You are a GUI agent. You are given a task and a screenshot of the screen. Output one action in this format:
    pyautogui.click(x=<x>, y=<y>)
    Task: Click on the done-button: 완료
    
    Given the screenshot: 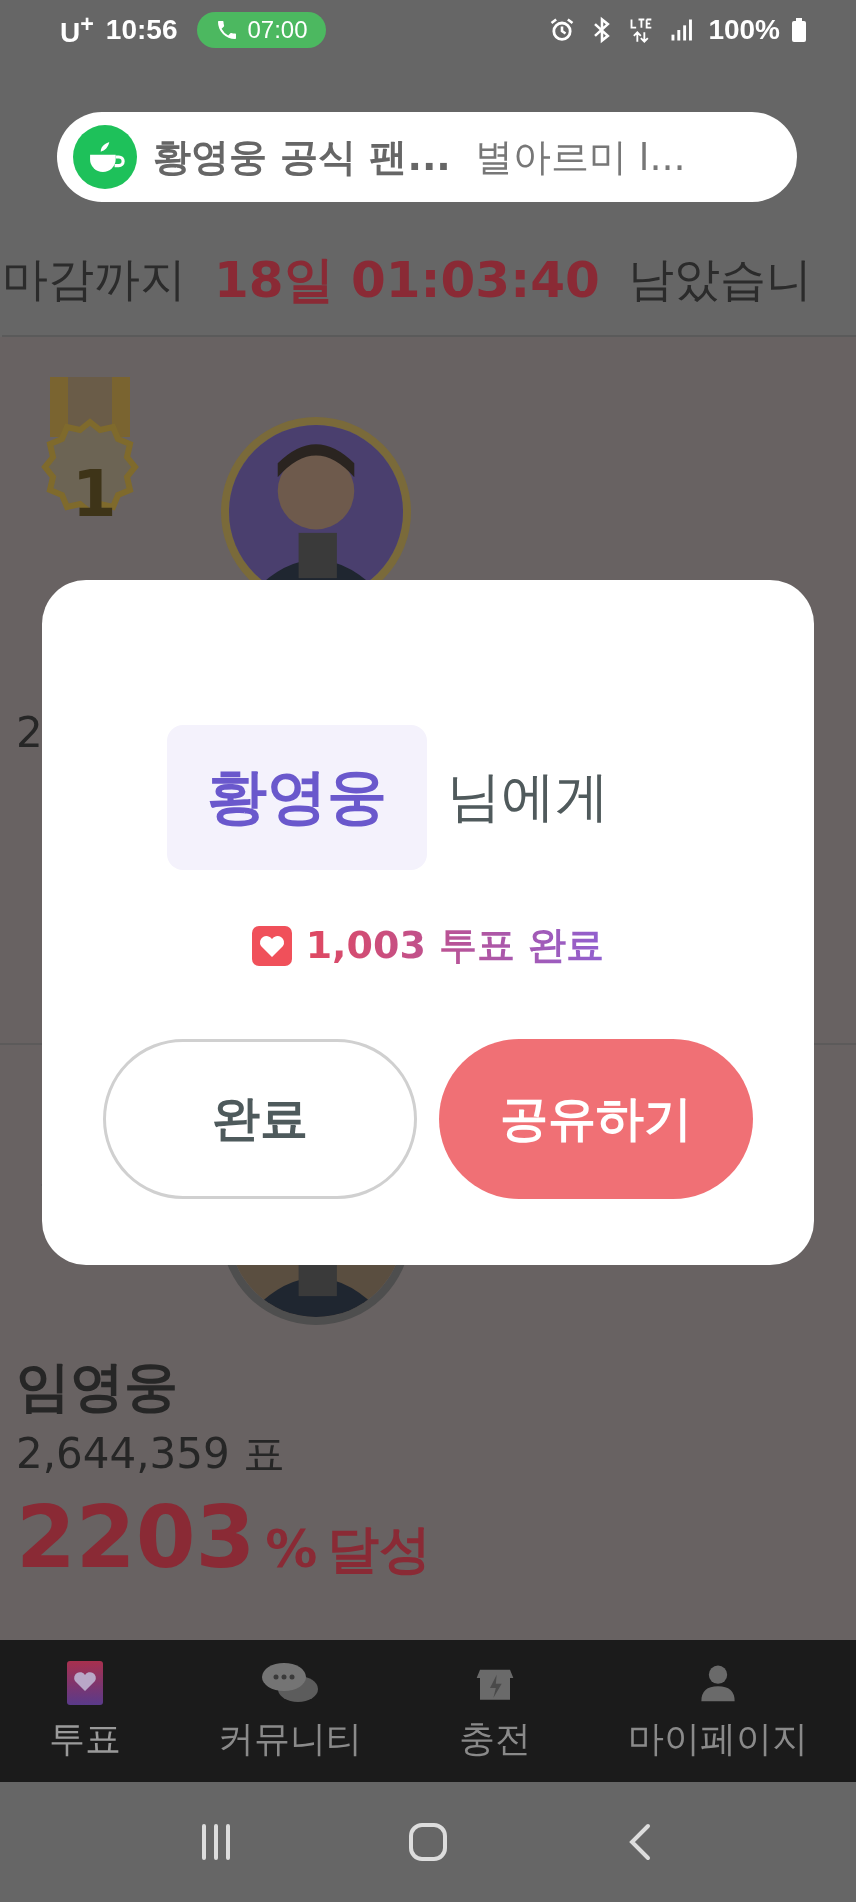 What is the action you would take?
    pyautogui.click(x=260, y=1119)
    